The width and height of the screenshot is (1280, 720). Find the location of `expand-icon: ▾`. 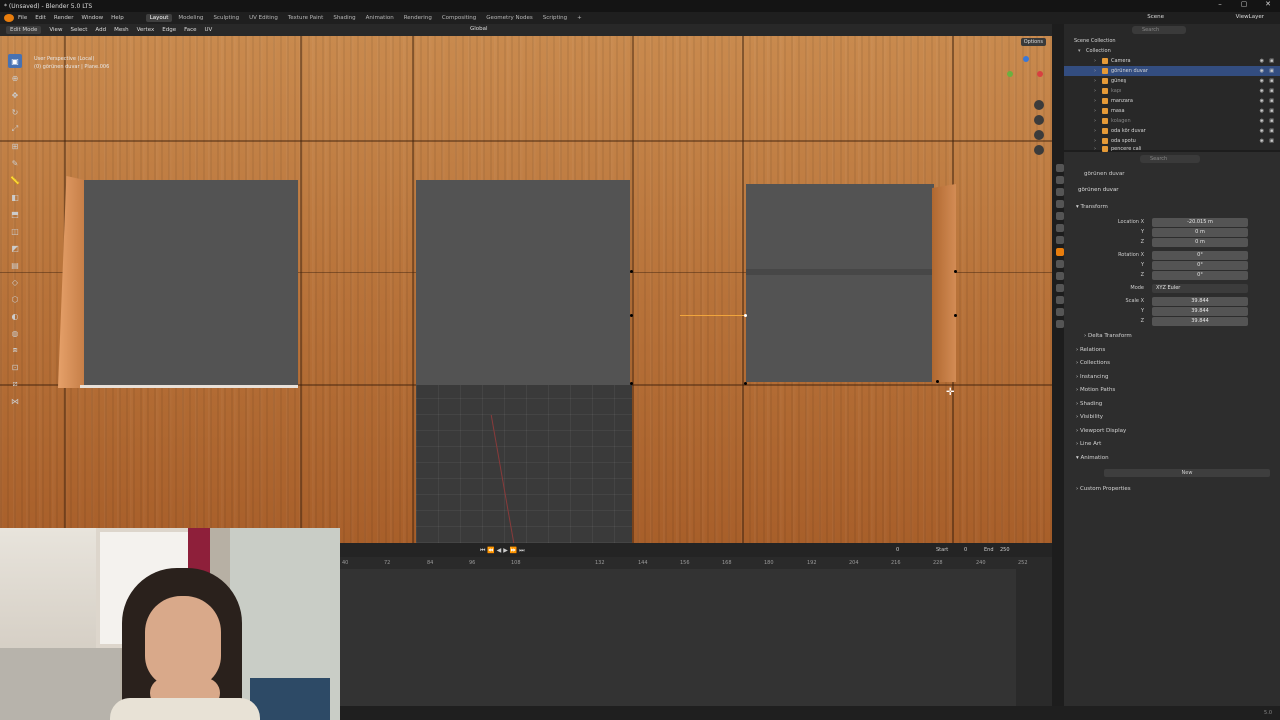

expand-icon: ▾ is located at coordinates (1082, 51).